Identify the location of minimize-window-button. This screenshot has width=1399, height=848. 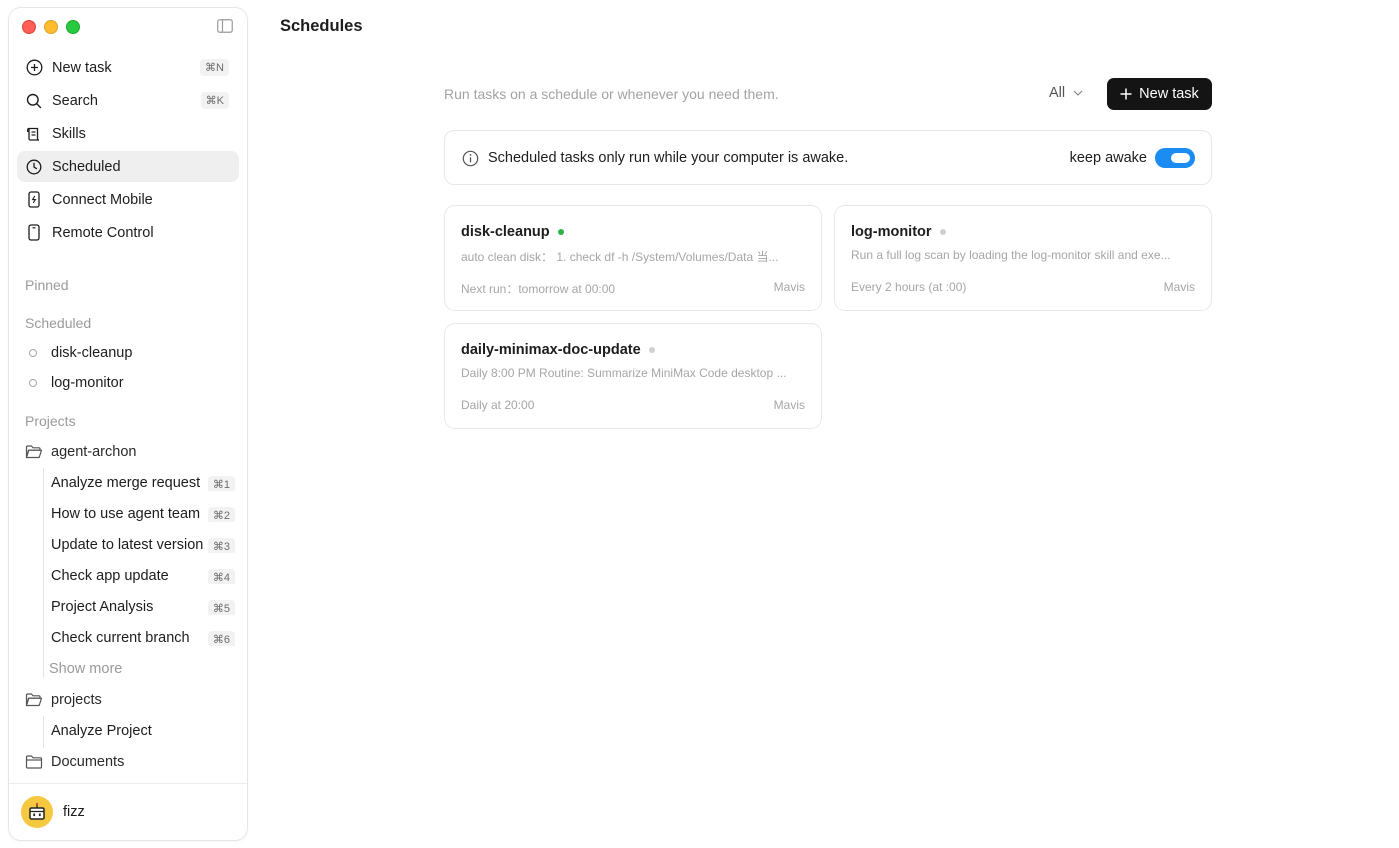
(51, 27).